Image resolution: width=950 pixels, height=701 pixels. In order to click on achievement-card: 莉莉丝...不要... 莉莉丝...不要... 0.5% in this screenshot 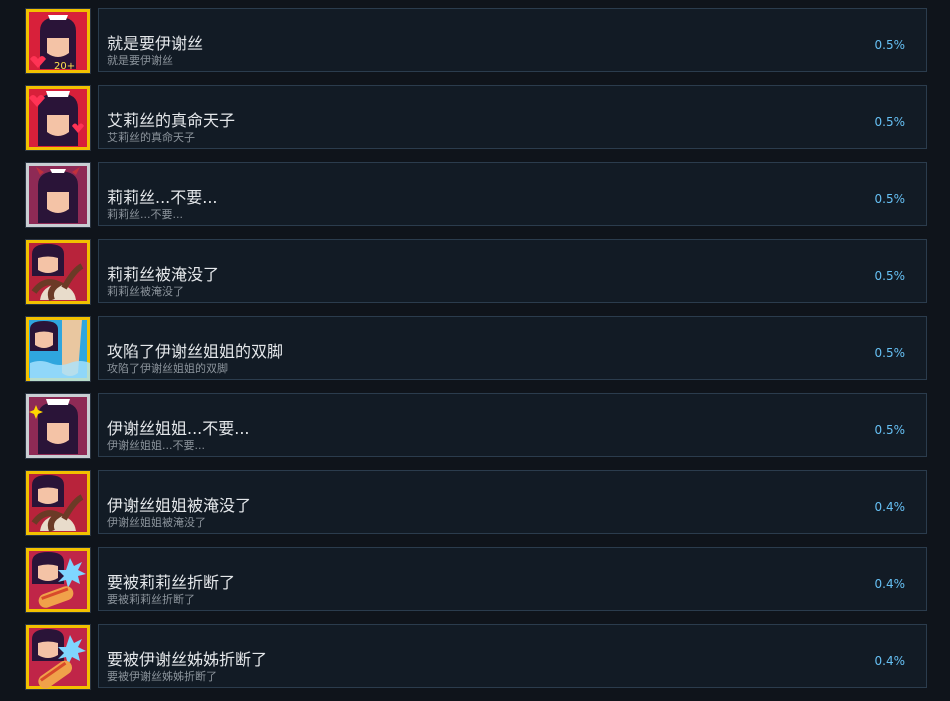, I will do `click(512, 194)`.